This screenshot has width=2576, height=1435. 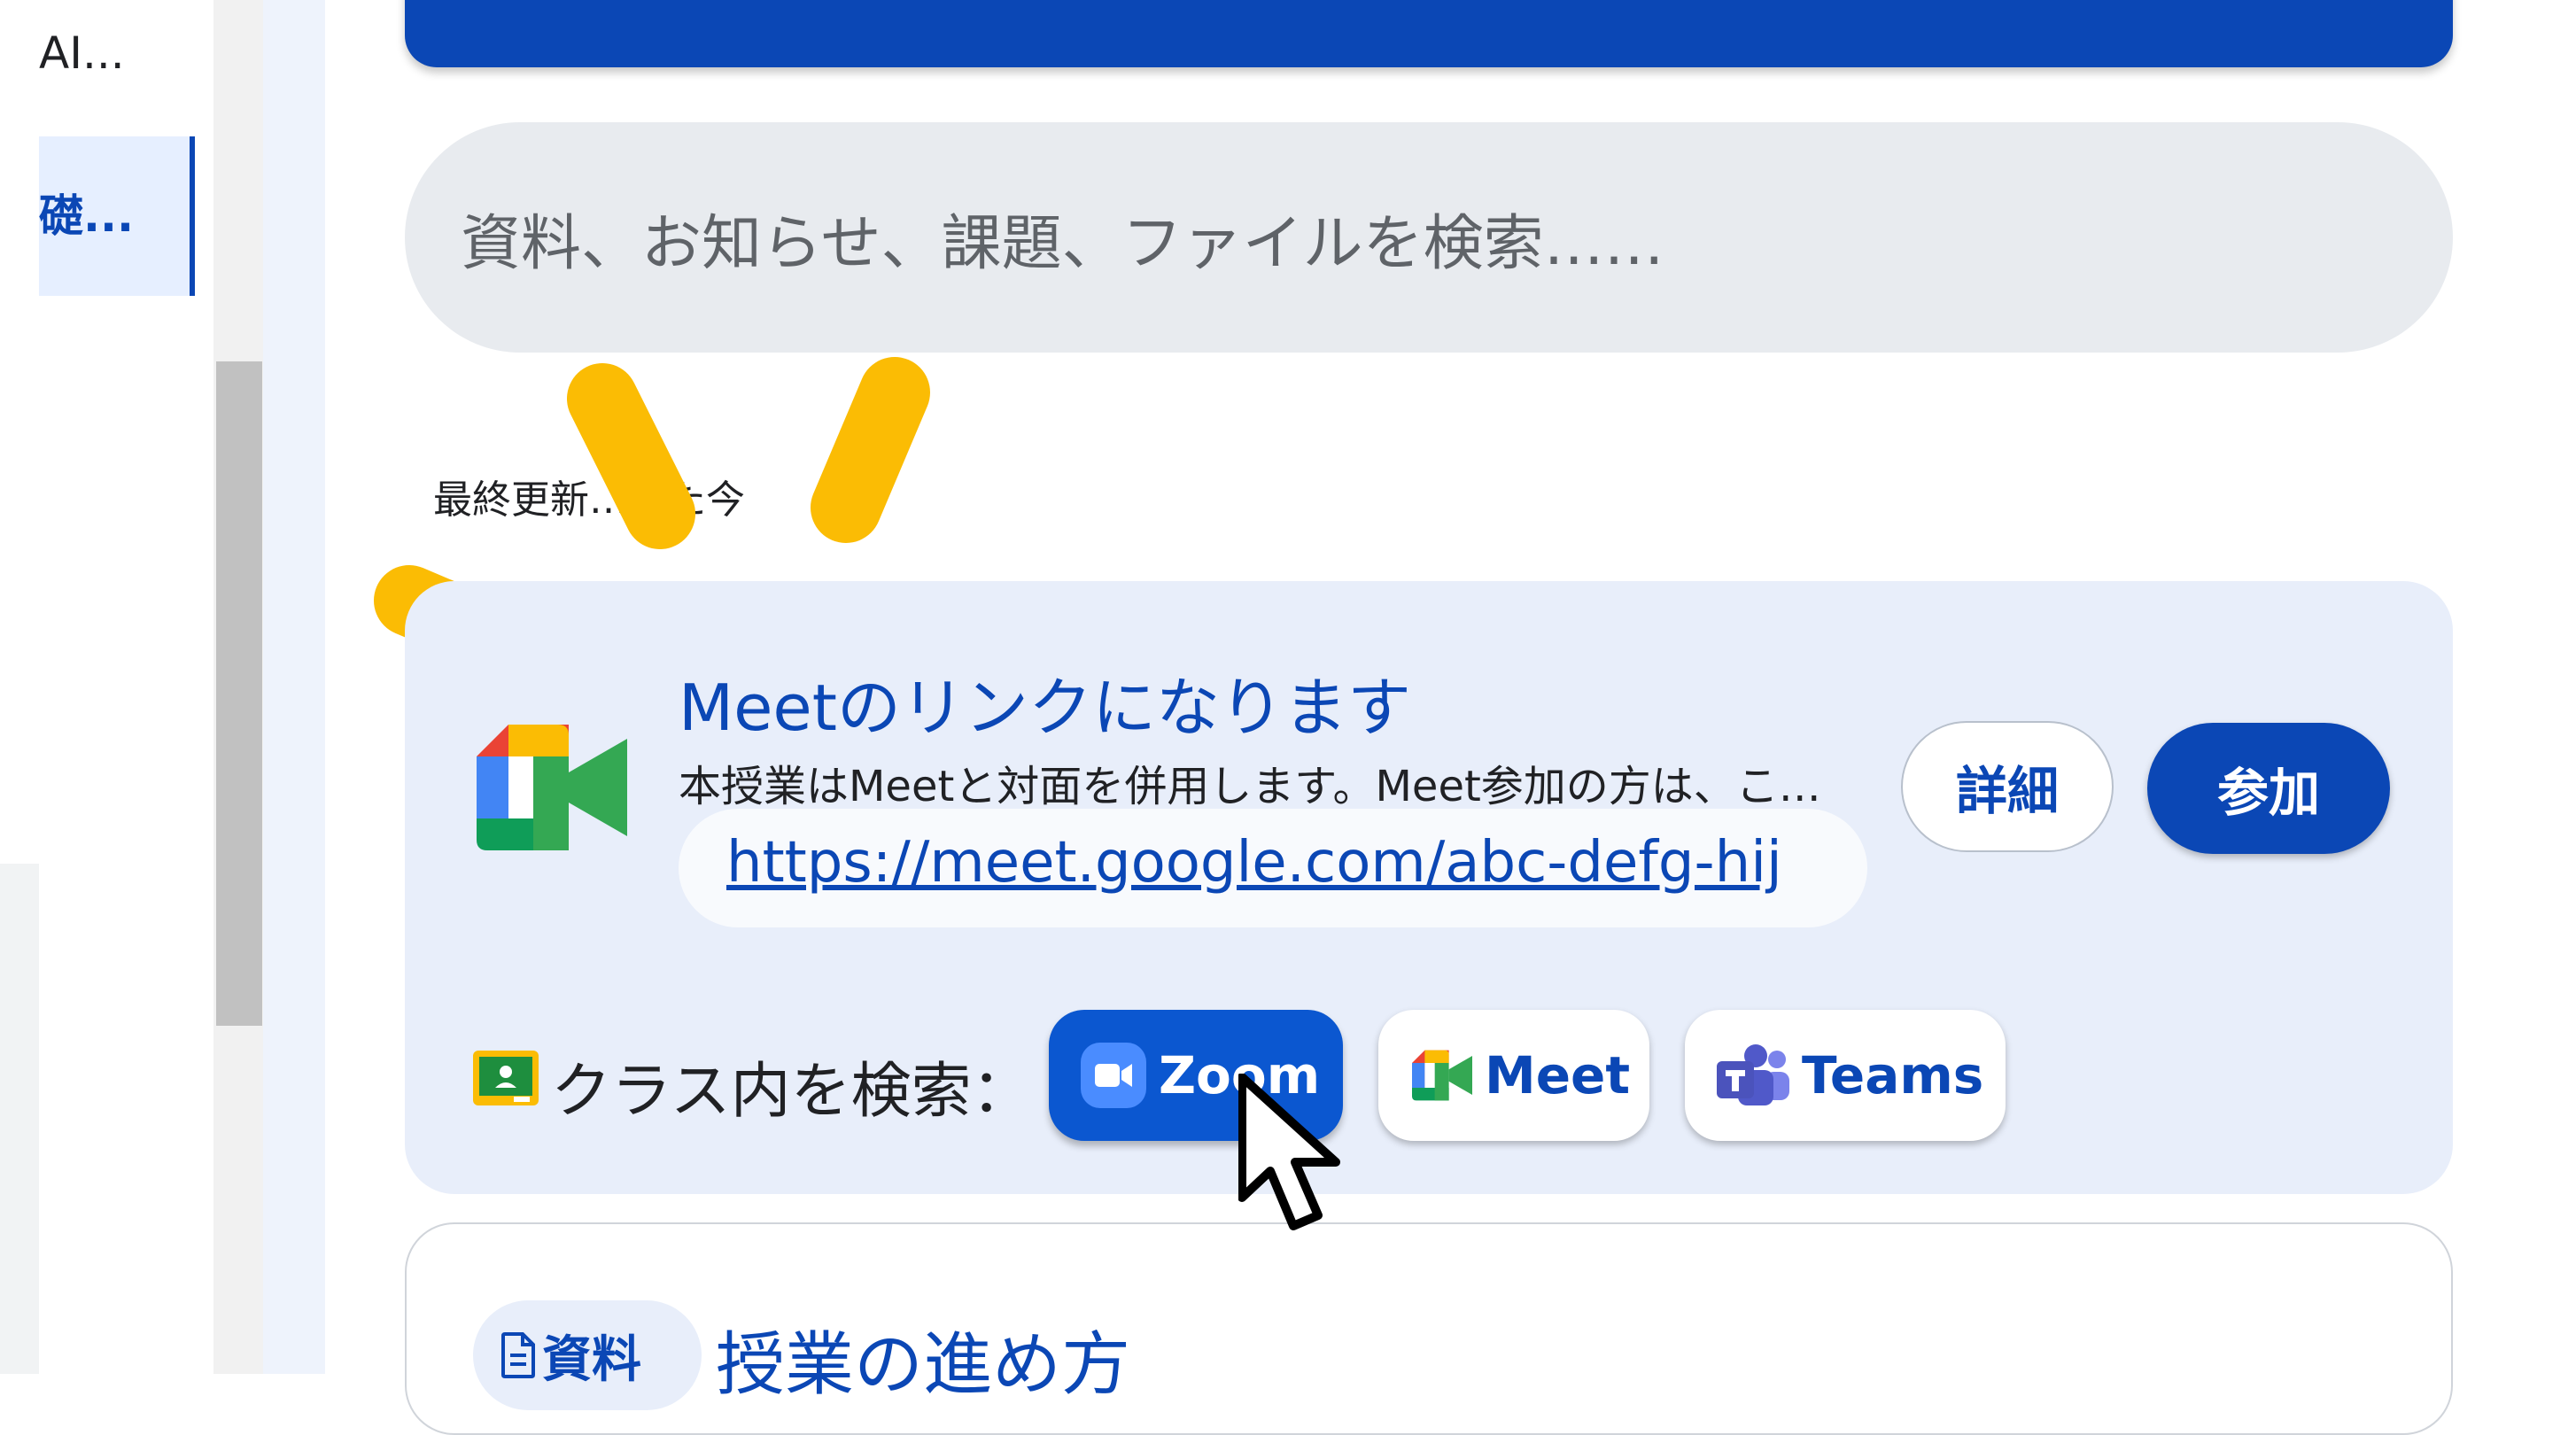 I want to click on search-in-class-label: クラス内を検索：, so click(x=791, y=1092).